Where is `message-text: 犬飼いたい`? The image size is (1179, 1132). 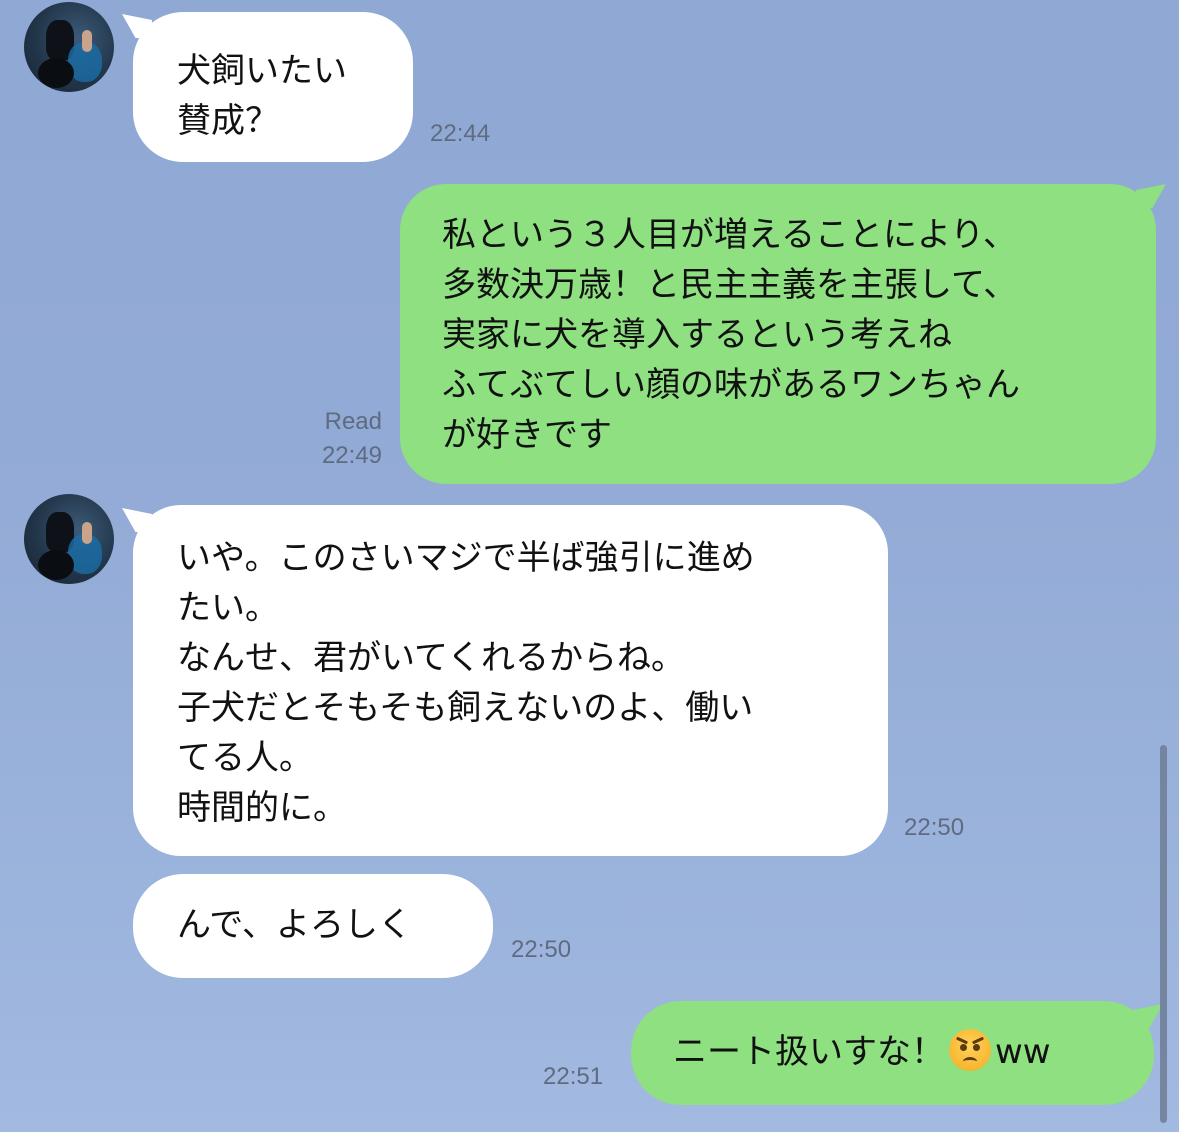 message-text: 犬飼いたい is located at coordinates (262, 71).